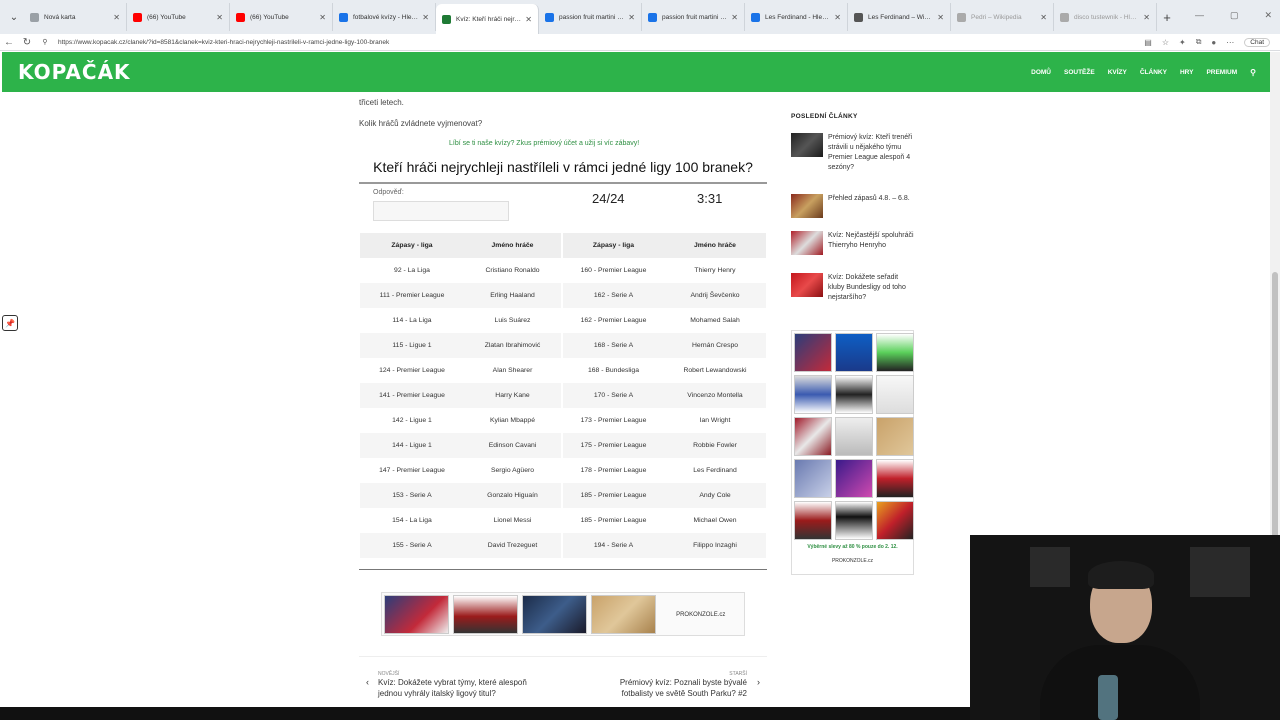 This screenshot has height=720, width=1280. Describe the element at coordinates (1182, 42) in the screenshot. I see `extensions-icon: ✦` at that location.